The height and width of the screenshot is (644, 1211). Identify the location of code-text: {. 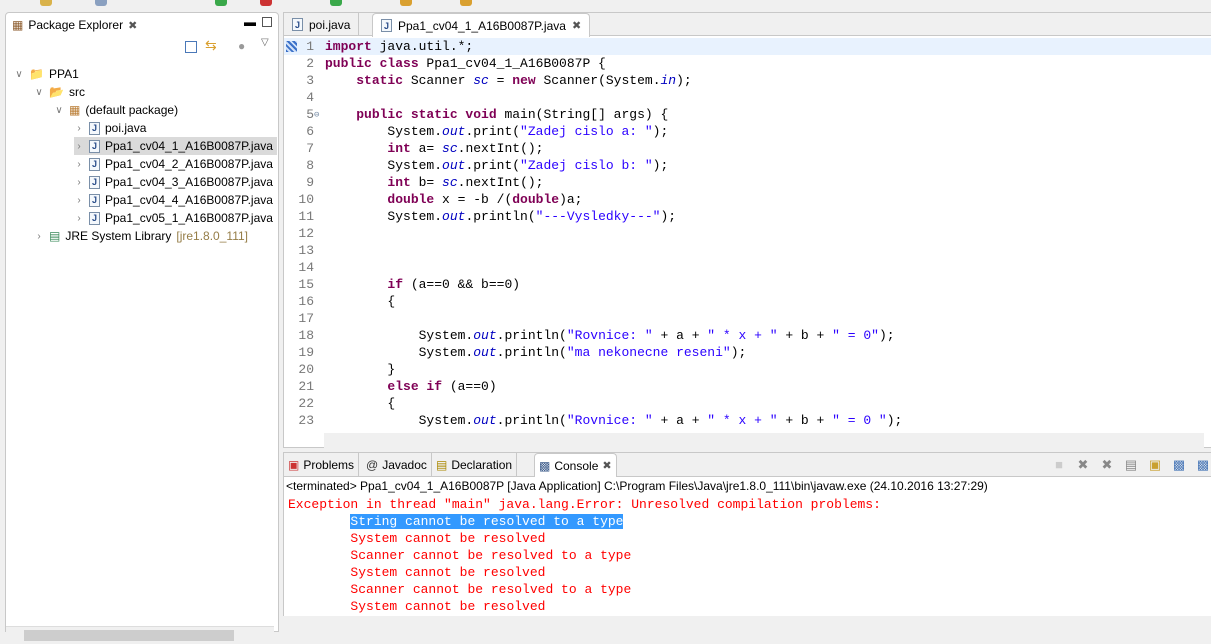
(360, 301).